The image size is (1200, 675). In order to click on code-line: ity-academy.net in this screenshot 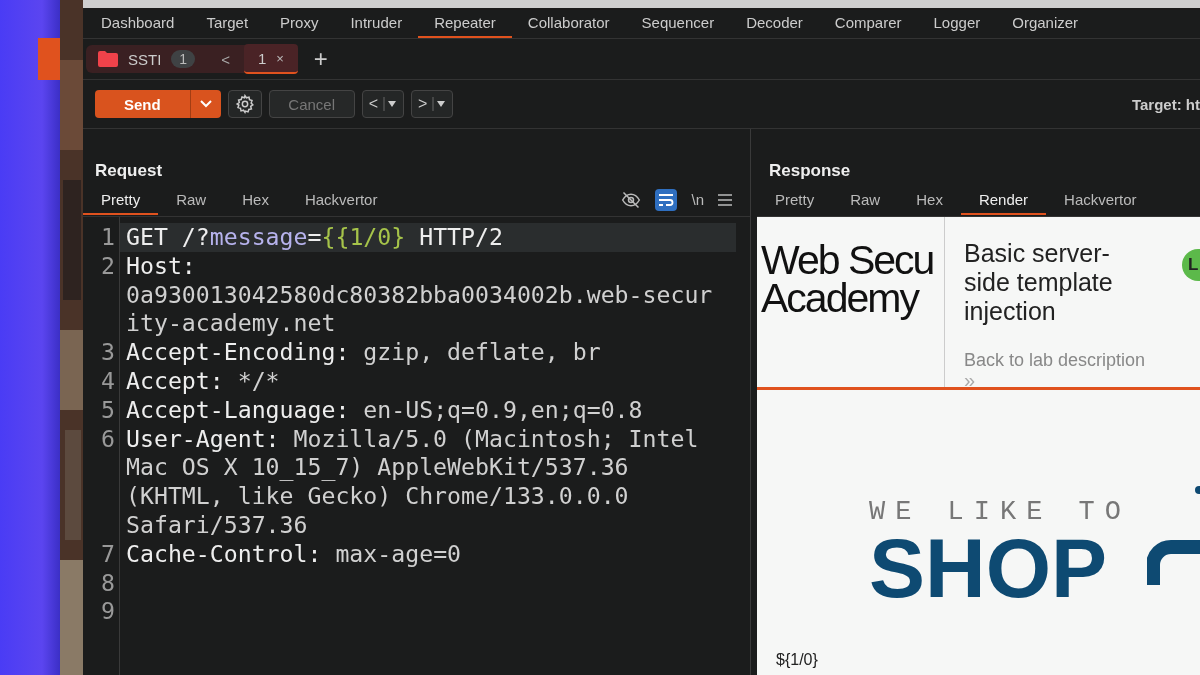, I will do `click(231, 323)`.